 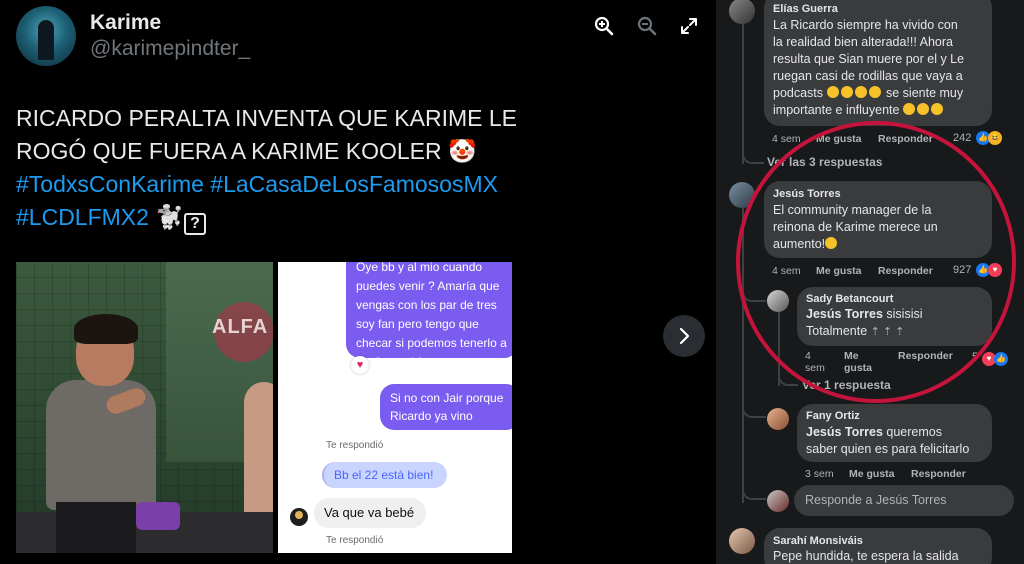 What do you see at coordinates (370, 513) in the screenshot?
I see `chat-bubble-received: Va que va bebé` at bounding box center [370, 513].